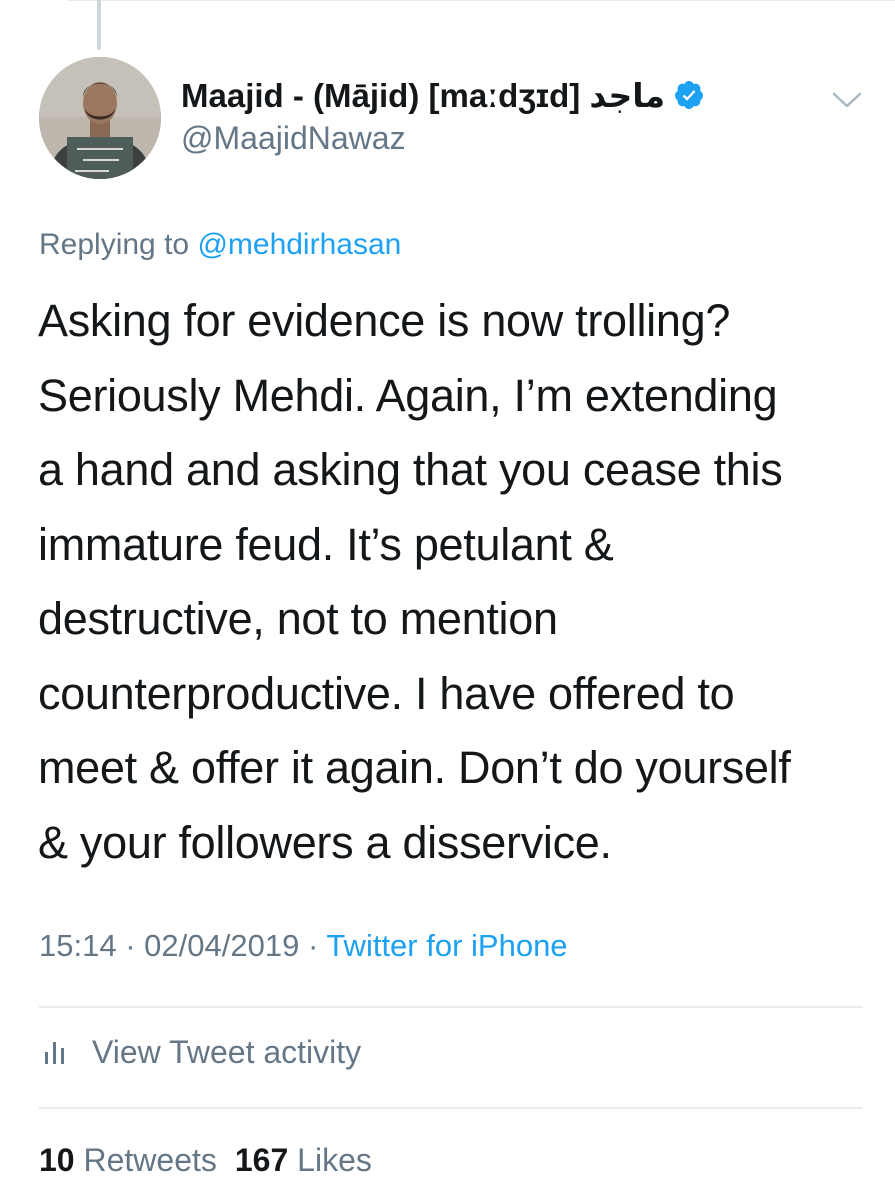 This screenshot has width=895, height=1200. I want to click on chevron-down-icon, so click(847, 100).